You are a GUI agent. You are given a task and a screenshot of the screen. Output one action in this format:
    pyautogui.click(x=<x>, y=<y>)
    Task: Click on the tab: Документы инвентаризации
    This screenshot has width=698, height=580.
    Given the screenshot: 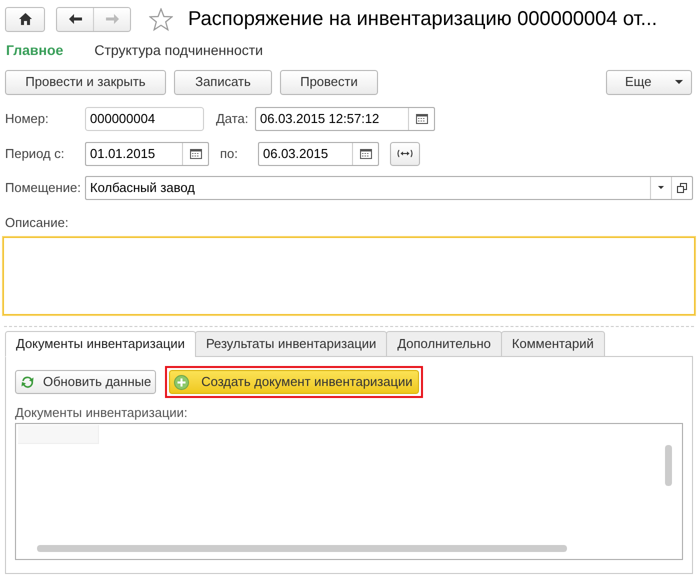 What is the action you would take?
    pyautogui.click(x=100, y=344)
    